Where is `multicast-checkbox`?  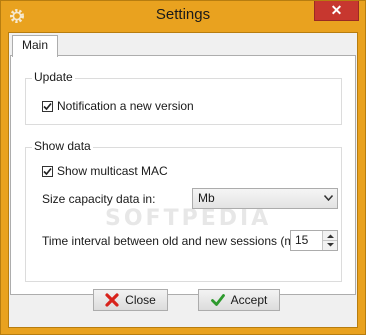 multicast-checkbox is located at coordinates (47, 171).